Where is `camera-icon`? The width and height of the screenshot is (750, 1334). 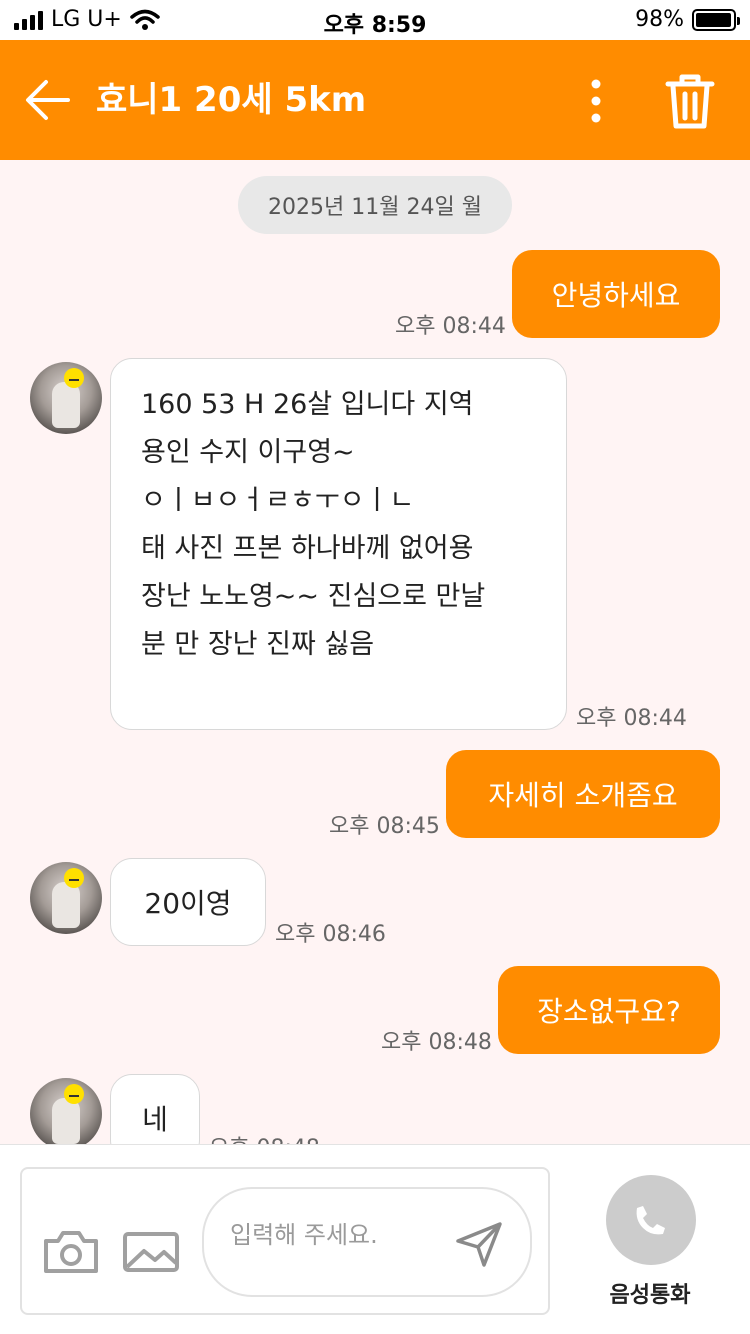
camera-icon is located at coordinates (71, 1252).